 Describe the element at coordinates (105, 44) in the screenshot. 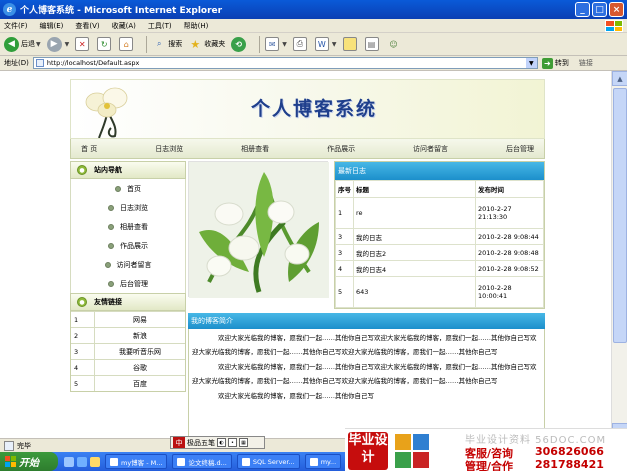

I see `refresh-button: ↻` at that location.